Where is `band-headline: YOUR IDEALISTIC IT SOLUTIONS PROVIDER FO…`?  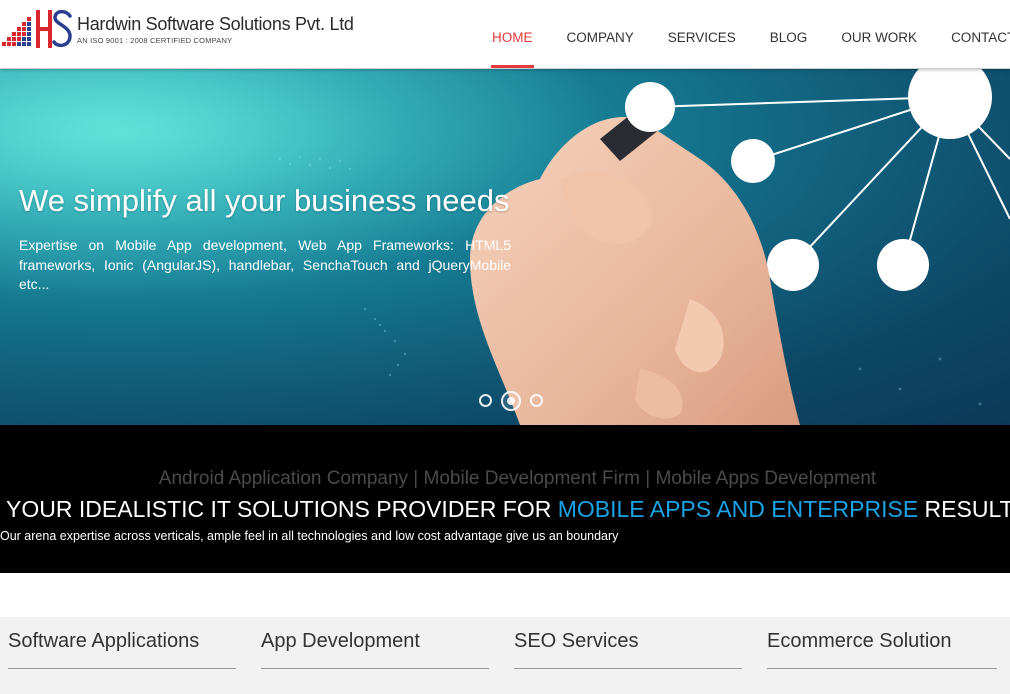
band-headline: YOUR IDEALISTIC IT SOLUTIONS PROVIDER FO… is located at coordinates (505, 509).